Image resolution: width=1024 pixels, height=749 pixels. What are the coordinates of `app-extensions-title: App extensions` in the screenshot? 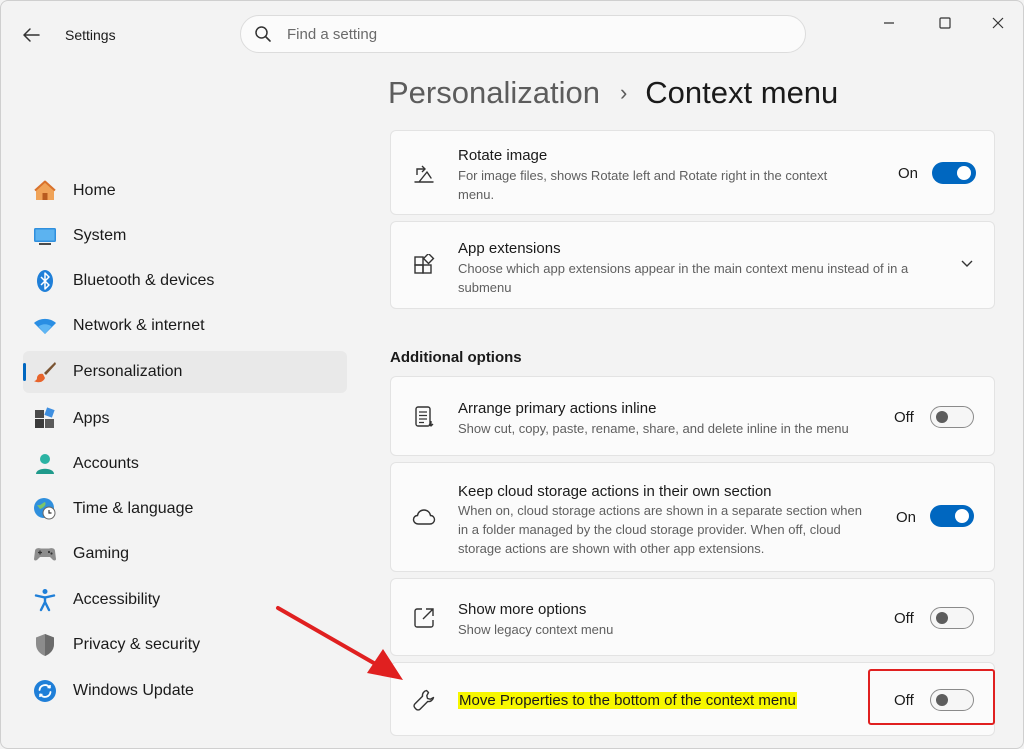 It's located at (509, 248).